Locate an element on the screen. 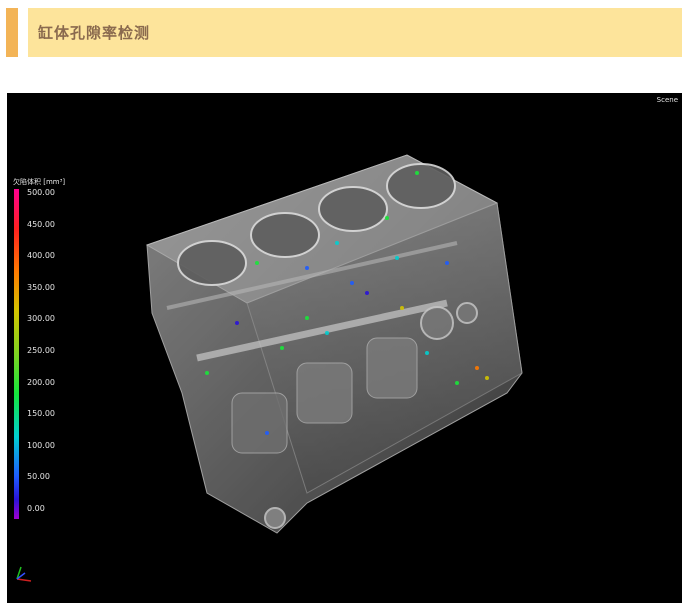 This screenshot has height=606, width=686. page-title: 缸体孔隙率检测 is located at coordinates (94, 33).